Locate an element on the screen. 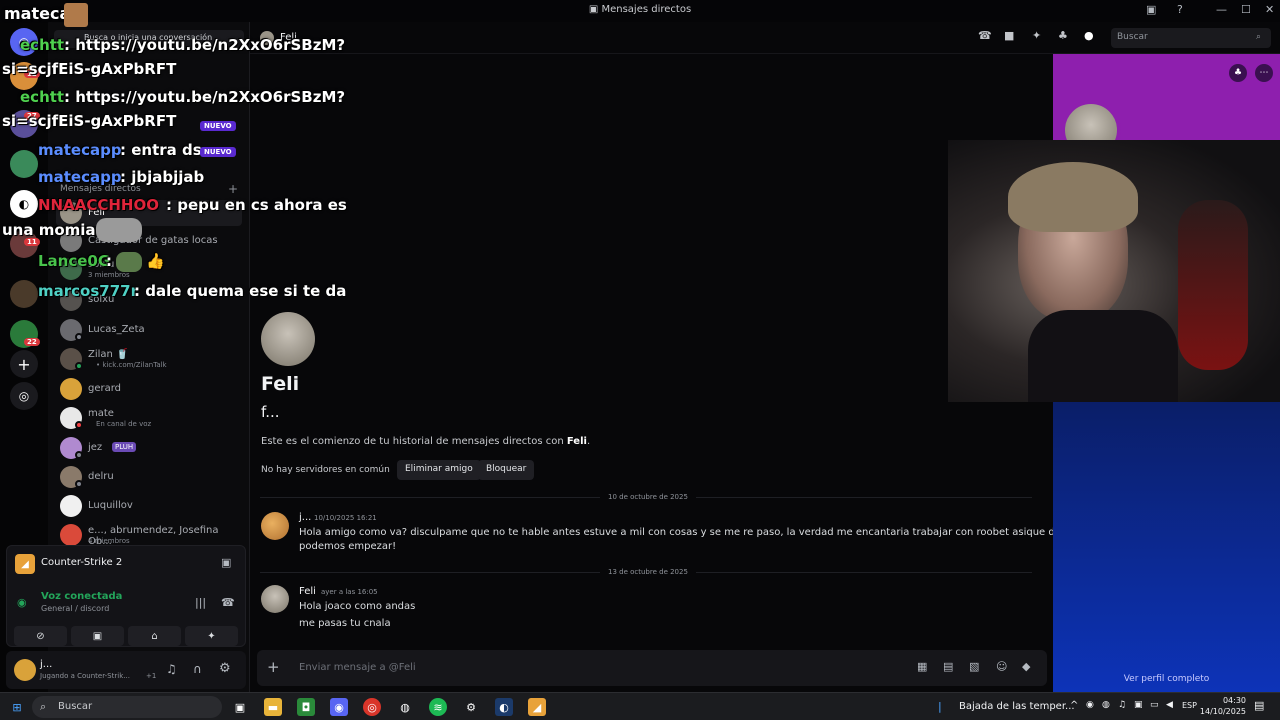 This screenshot has width=1280, height=720. dm-item: Luquillov is located at coordinates (149, 506).